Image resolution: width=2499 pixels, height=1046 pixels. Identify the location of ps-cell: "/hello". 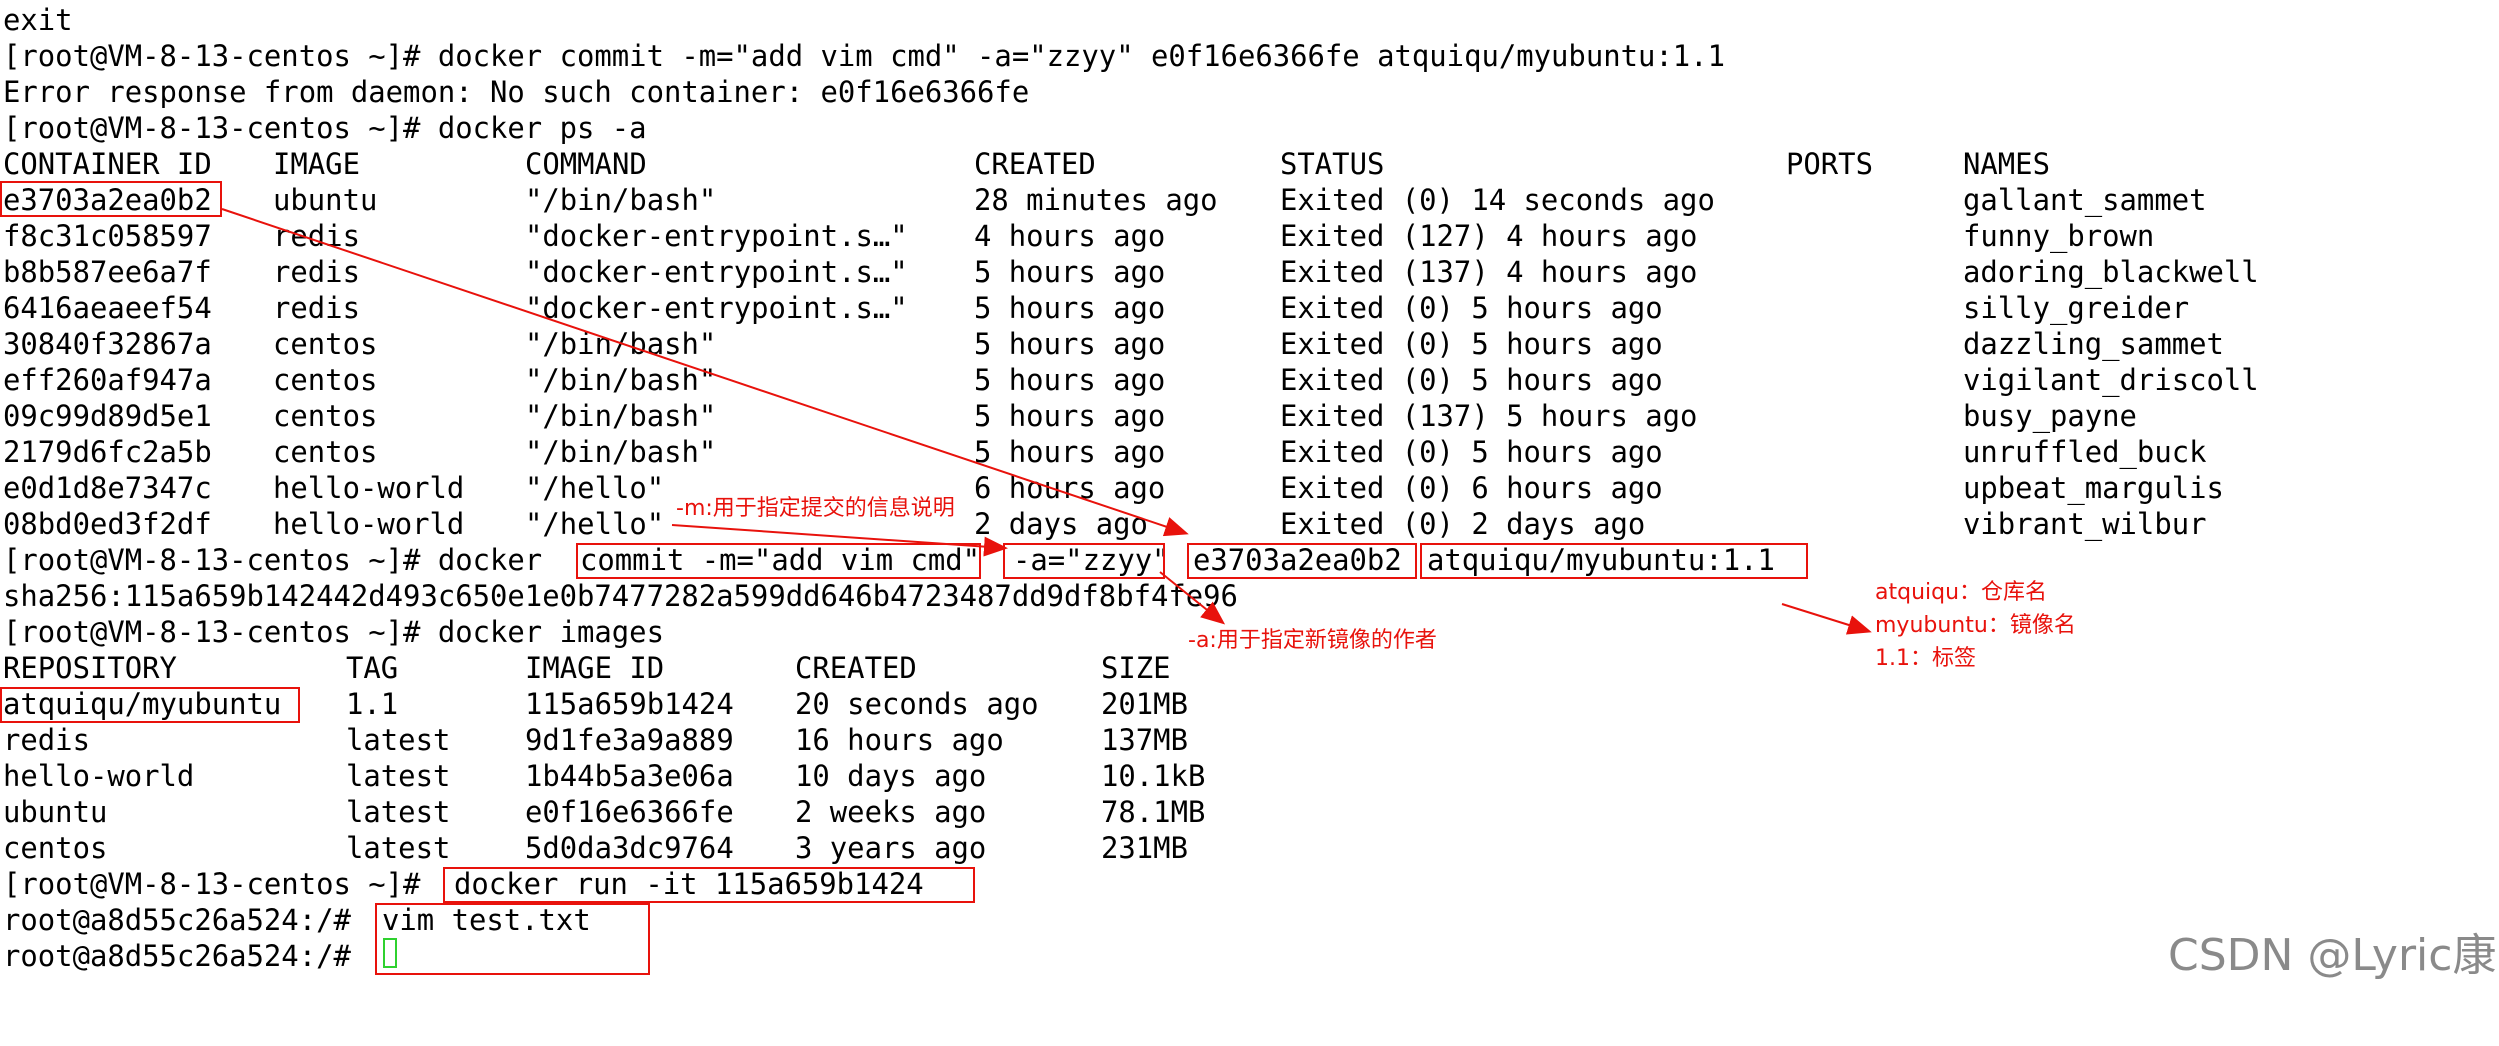
(595, 488).